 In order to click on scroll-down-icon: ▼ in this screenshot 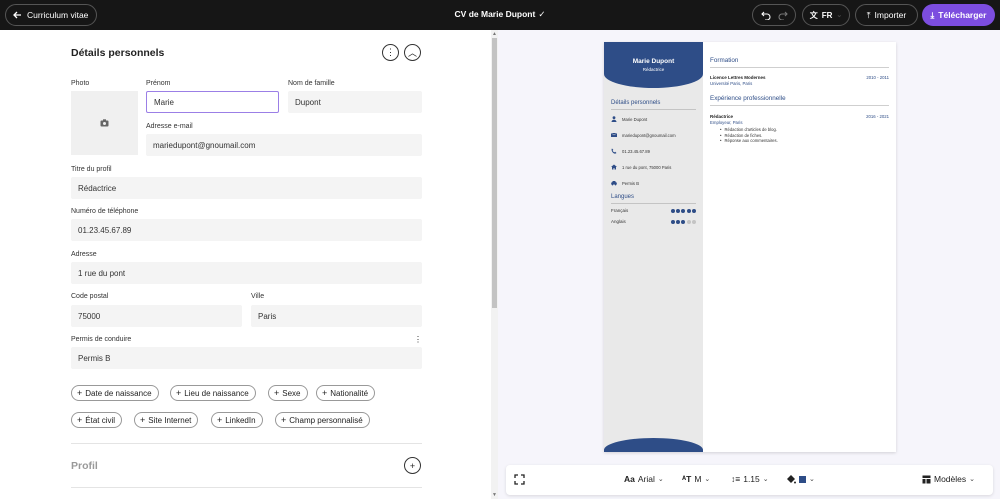, I will do `click(494, 495)`.